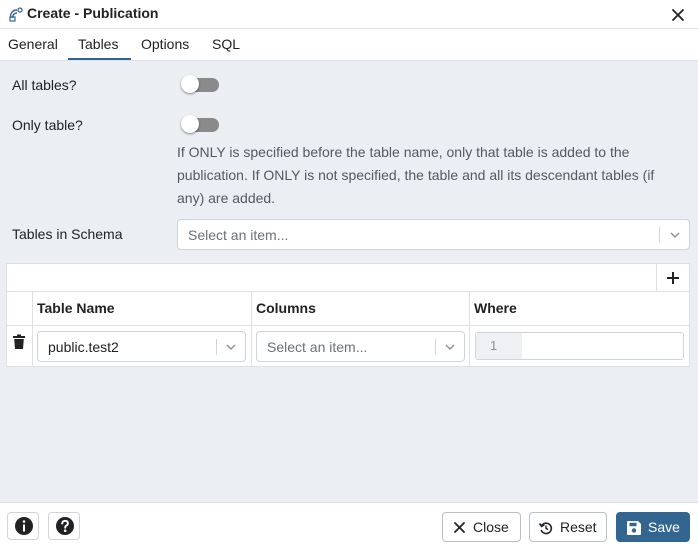 The image size is (698, 551). What do you see at coordinates (348, 278) in the screenshot?
I see `grid-toolbar` at bounding box center [348, 278].